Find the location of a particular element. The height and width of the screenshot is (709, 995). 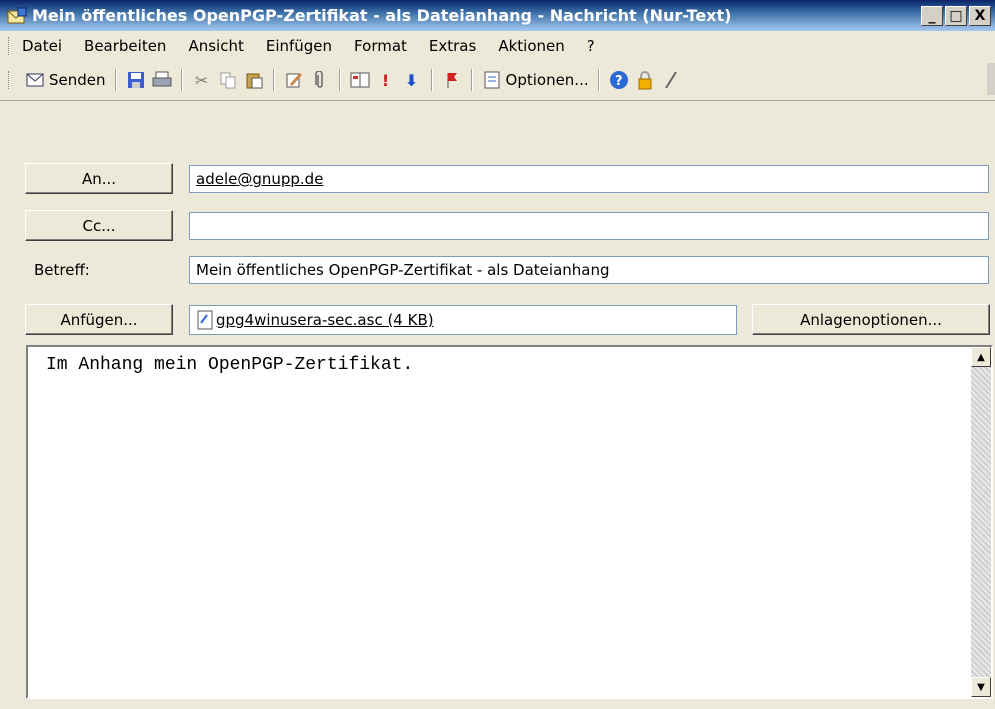

to-recipient: adele@gnupp.de is located at coordinates (259, 179).